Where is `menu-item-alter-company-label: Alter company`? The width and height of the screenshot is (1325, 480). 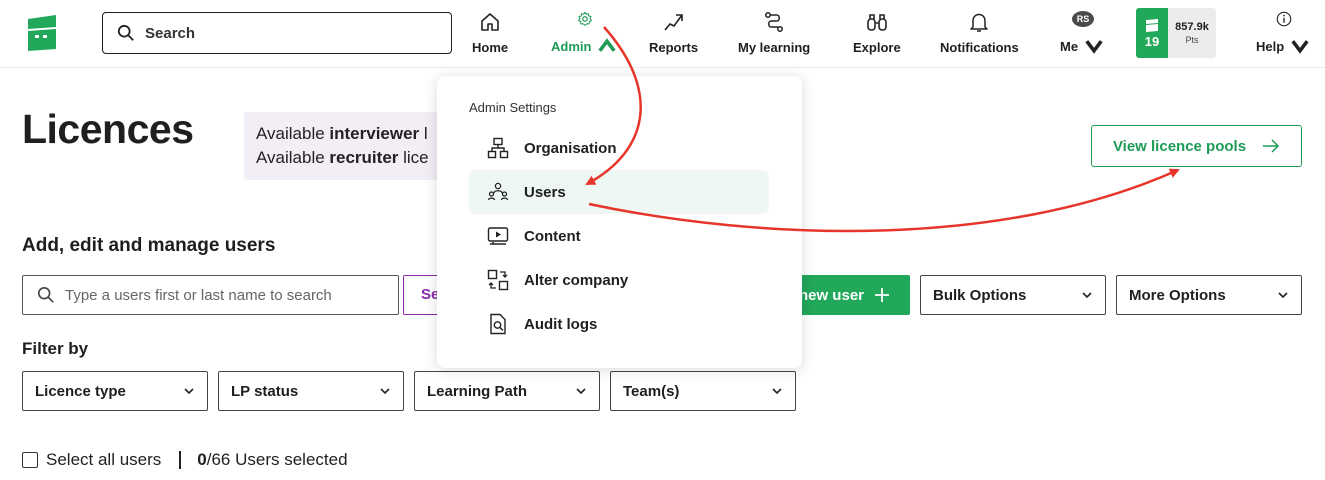 menu-item-alter-company-label: Alter company is located at coordinates (576, 280).